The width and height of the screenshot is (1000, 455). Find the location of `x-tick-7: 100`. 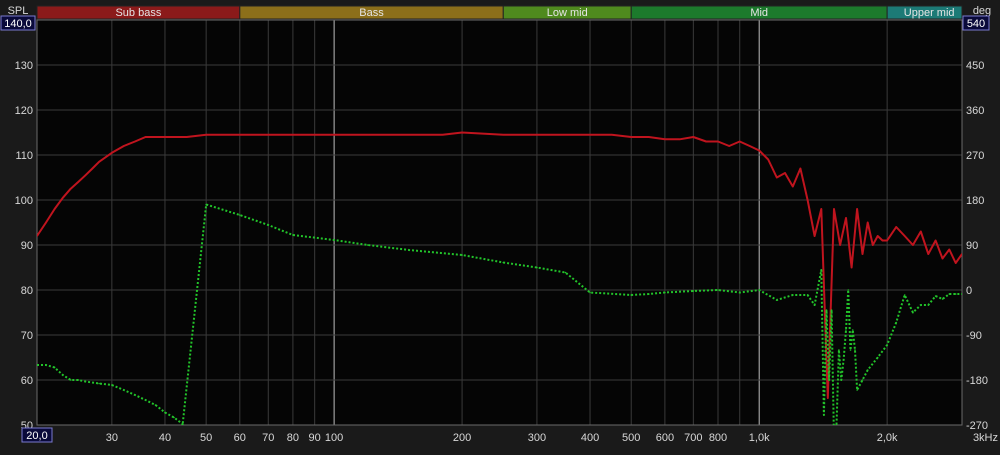

x-tick-7: 100 is located at coordinates (334, 438).